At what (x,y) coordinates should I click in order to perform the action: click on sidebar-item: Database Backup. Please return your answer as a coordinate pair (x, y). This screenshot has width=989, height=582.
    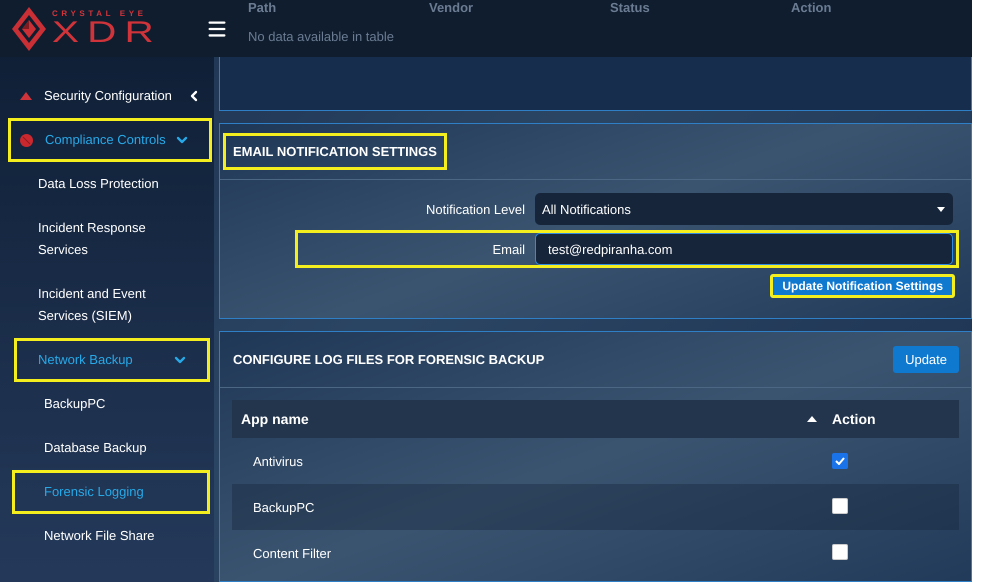
    Looking at the image, I should click on (95, 448).